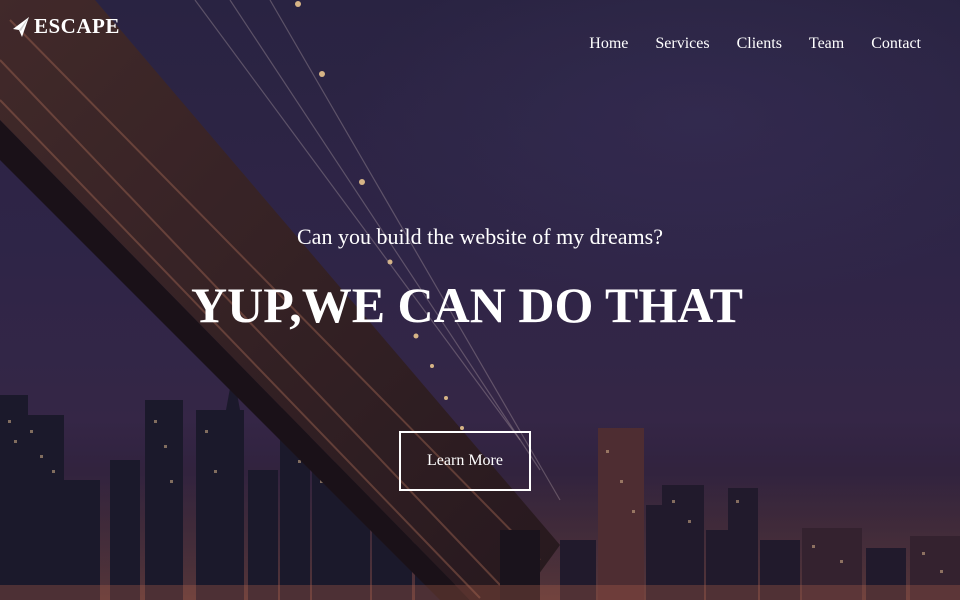 The image size is (960, 600). What do you see at coordinates (21, 27) in the screenshot?
I see `paper-plane-icon` at bounding box center [21, 27].